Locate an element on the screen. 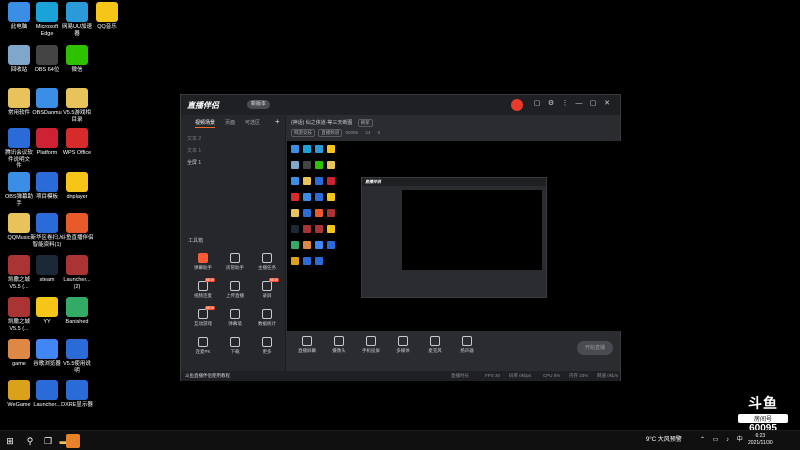 The image size is (800, 450). tool-button: 主播任务 is located at coordinates (267, 262).